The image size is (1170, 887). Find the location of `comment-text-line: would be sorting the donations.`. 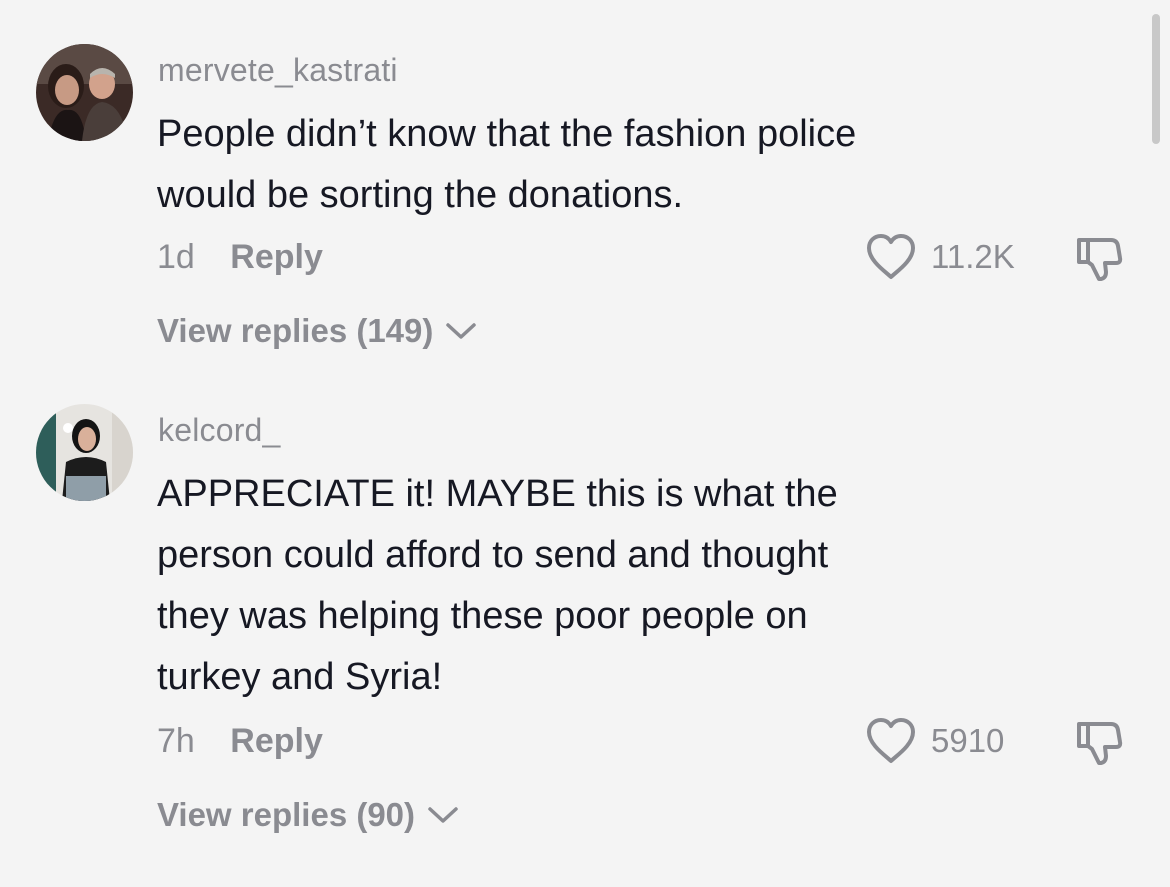

comment-text-line: would be sorting the donations. is located at coordinates (420, 195).